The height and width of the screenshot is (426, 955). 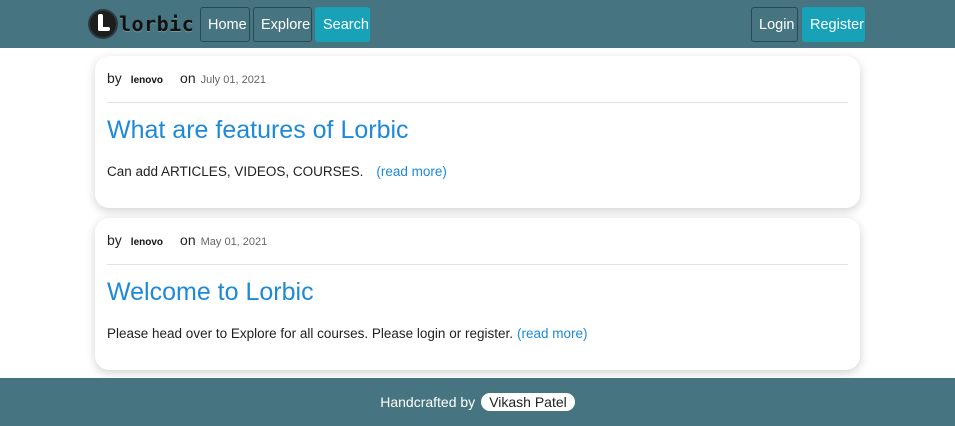 I want to click on nav-home-button: Home, so click(x=225, y=24).